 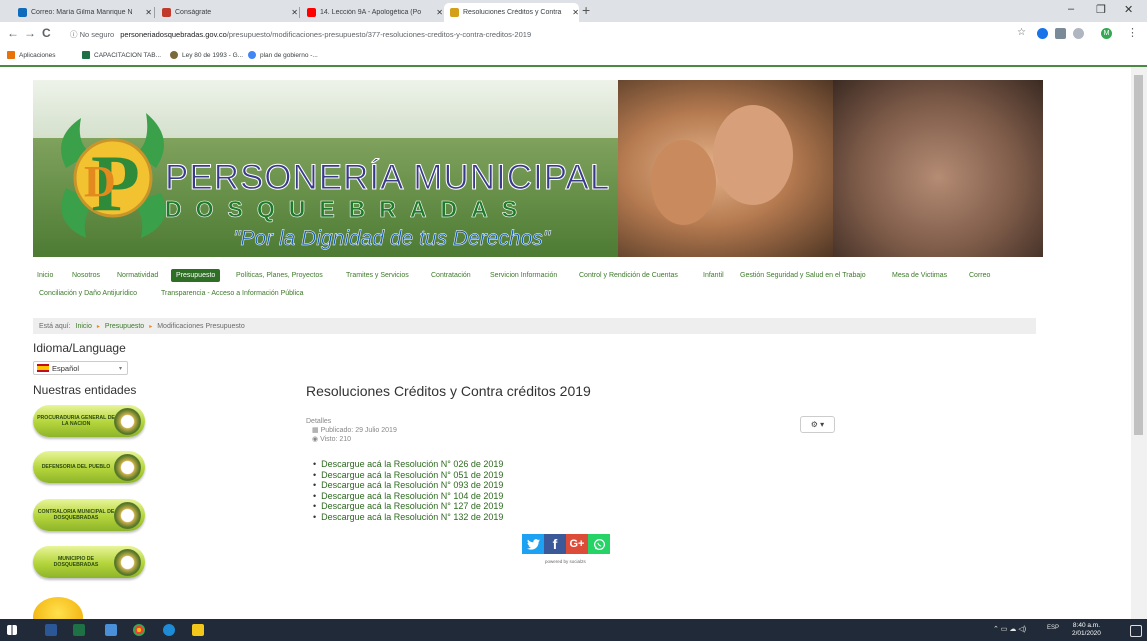 What do you see at coordinates (451, 275) in the screenshot?
I see `menu-item-contratacion: Contratación` at bounding box center [451, 275].